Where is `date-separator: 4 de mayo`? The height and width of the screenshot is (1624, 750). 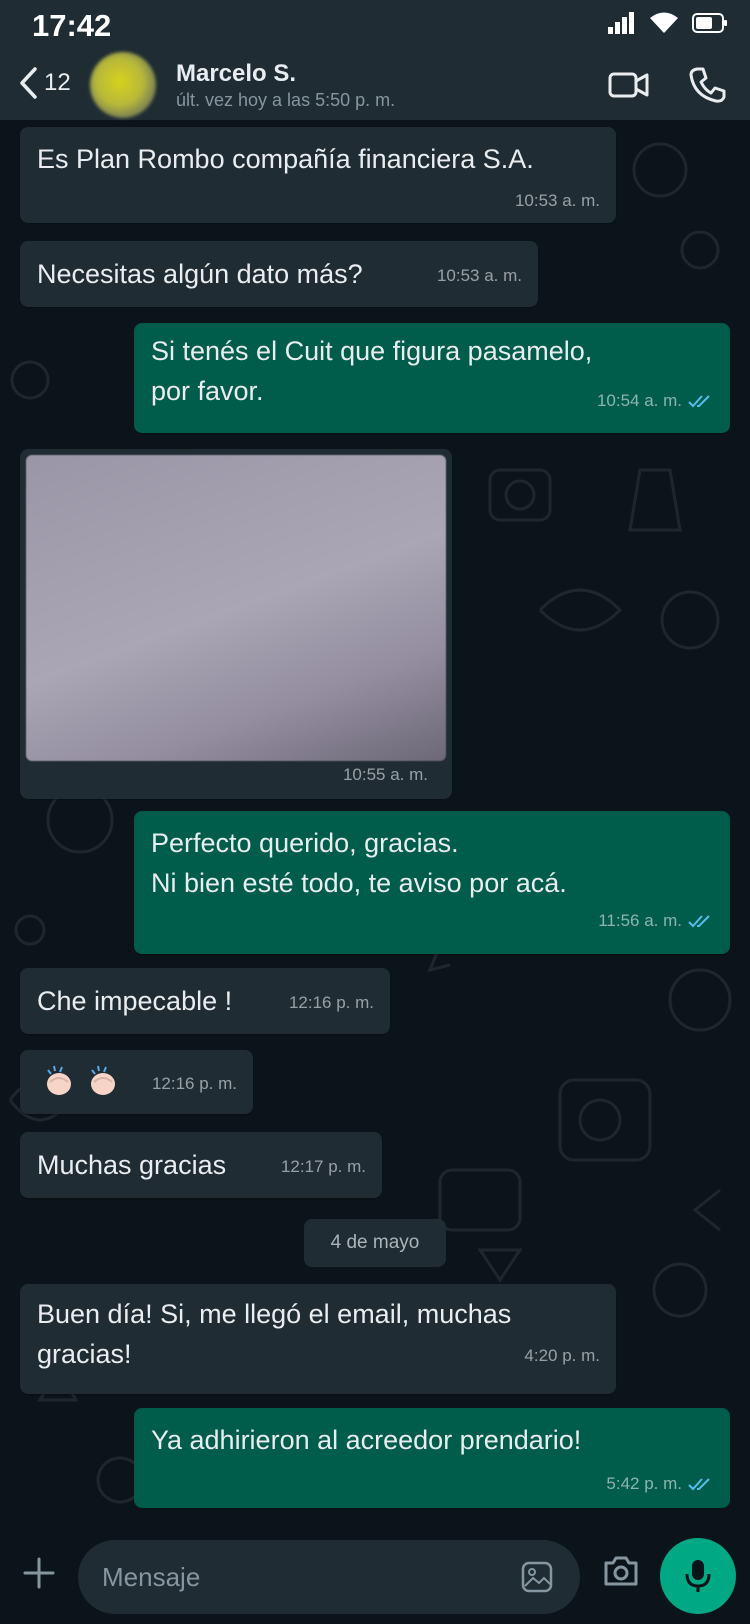
date-separator: 4 de mayo is located at coordinates (375, 1243).